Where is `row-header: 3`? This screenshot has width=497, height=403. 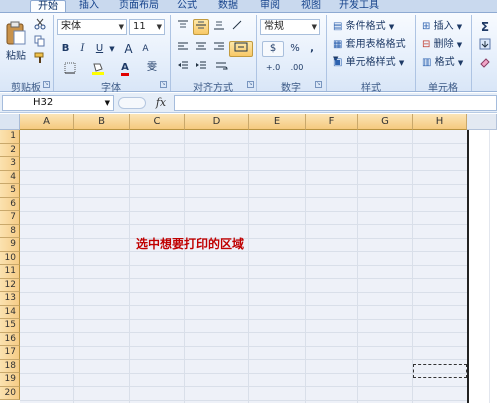 row-header: 3 is located at coordinates (10, 164).